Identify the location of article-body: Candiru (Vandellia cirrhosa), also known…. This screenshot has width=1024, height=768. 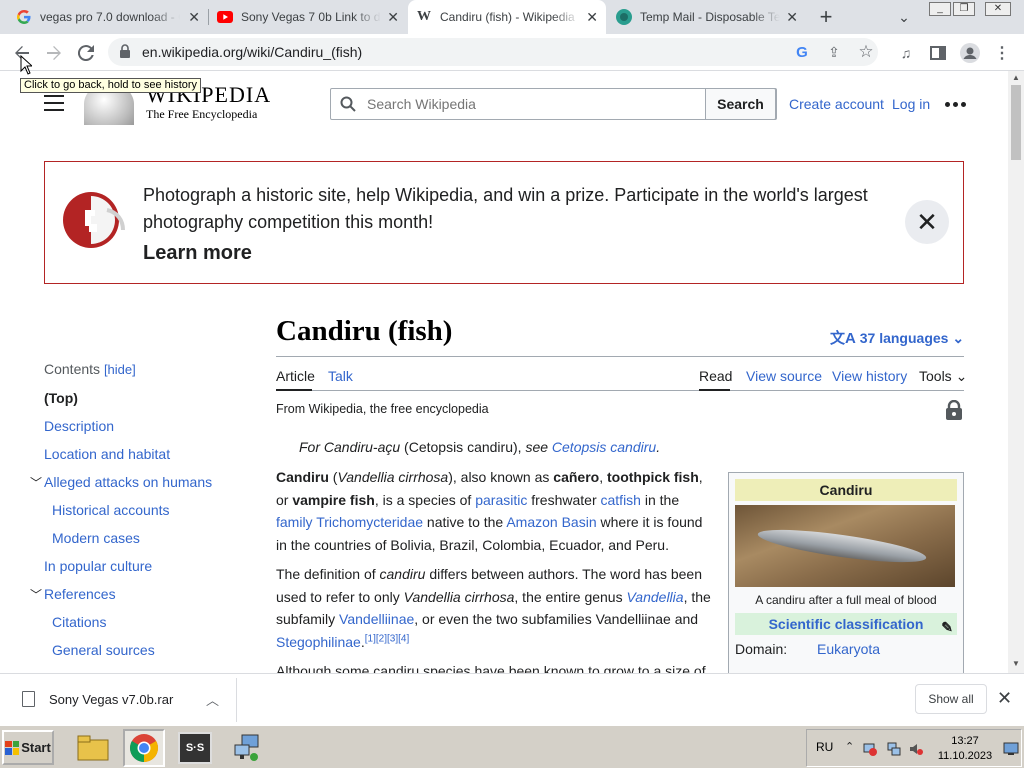
(496, 569).